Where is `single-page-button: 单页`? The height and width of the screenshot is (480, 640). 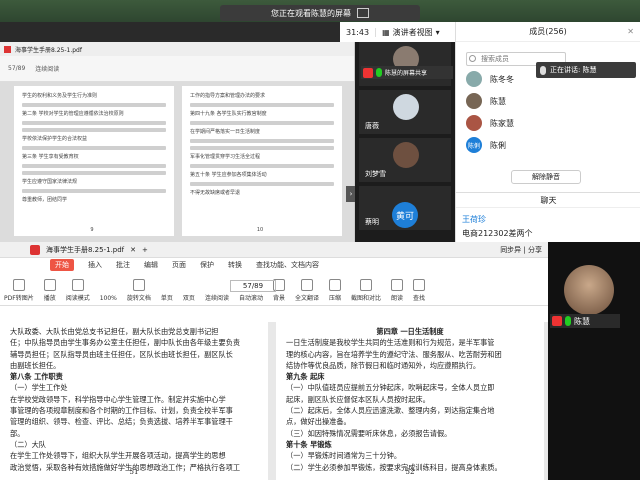 single-page-button: 单页 is located at coordinates (167, 297).